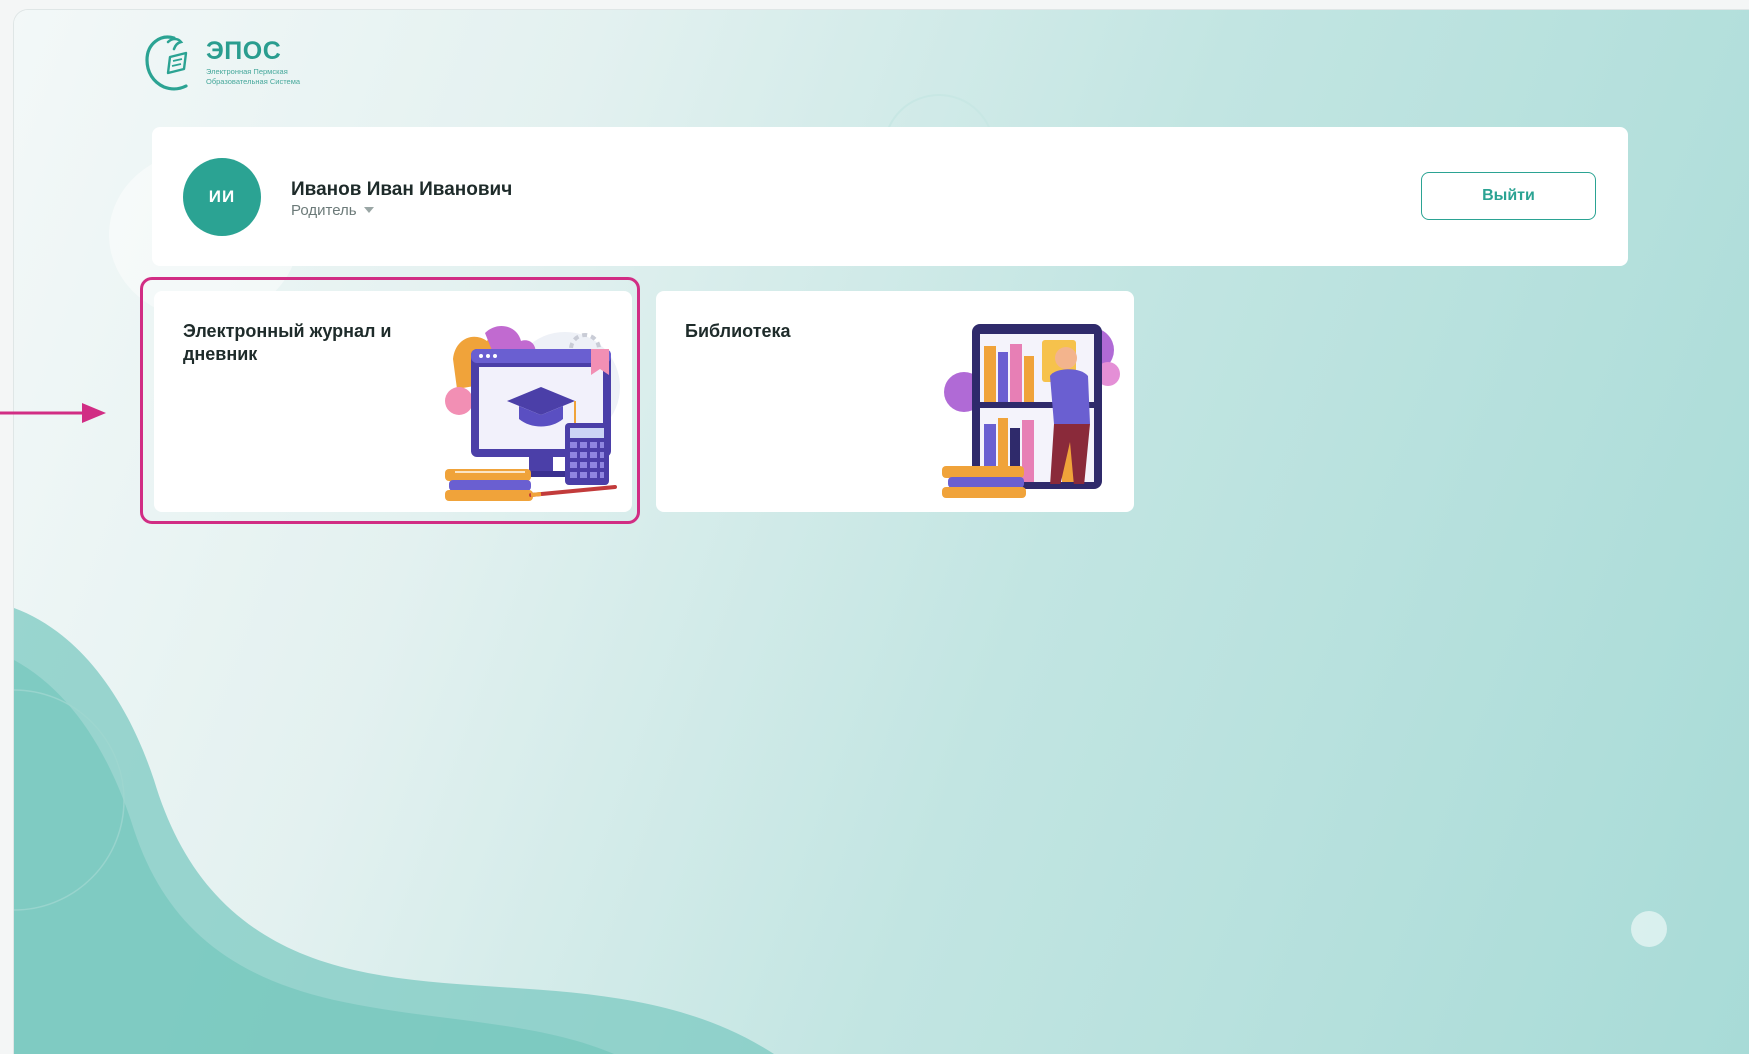  I want to click on avatar: ИИ, so click(222, 197).